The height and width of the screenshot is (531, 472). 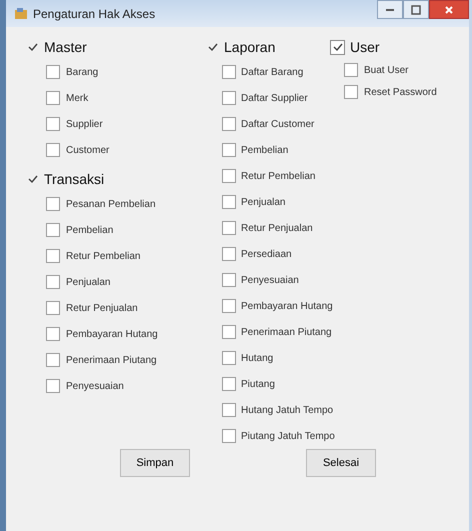 What do you see at coordinates (62, 72) in the screenshot?
I see `permission-checkbox: Barang` at bounding box center [62, 72].